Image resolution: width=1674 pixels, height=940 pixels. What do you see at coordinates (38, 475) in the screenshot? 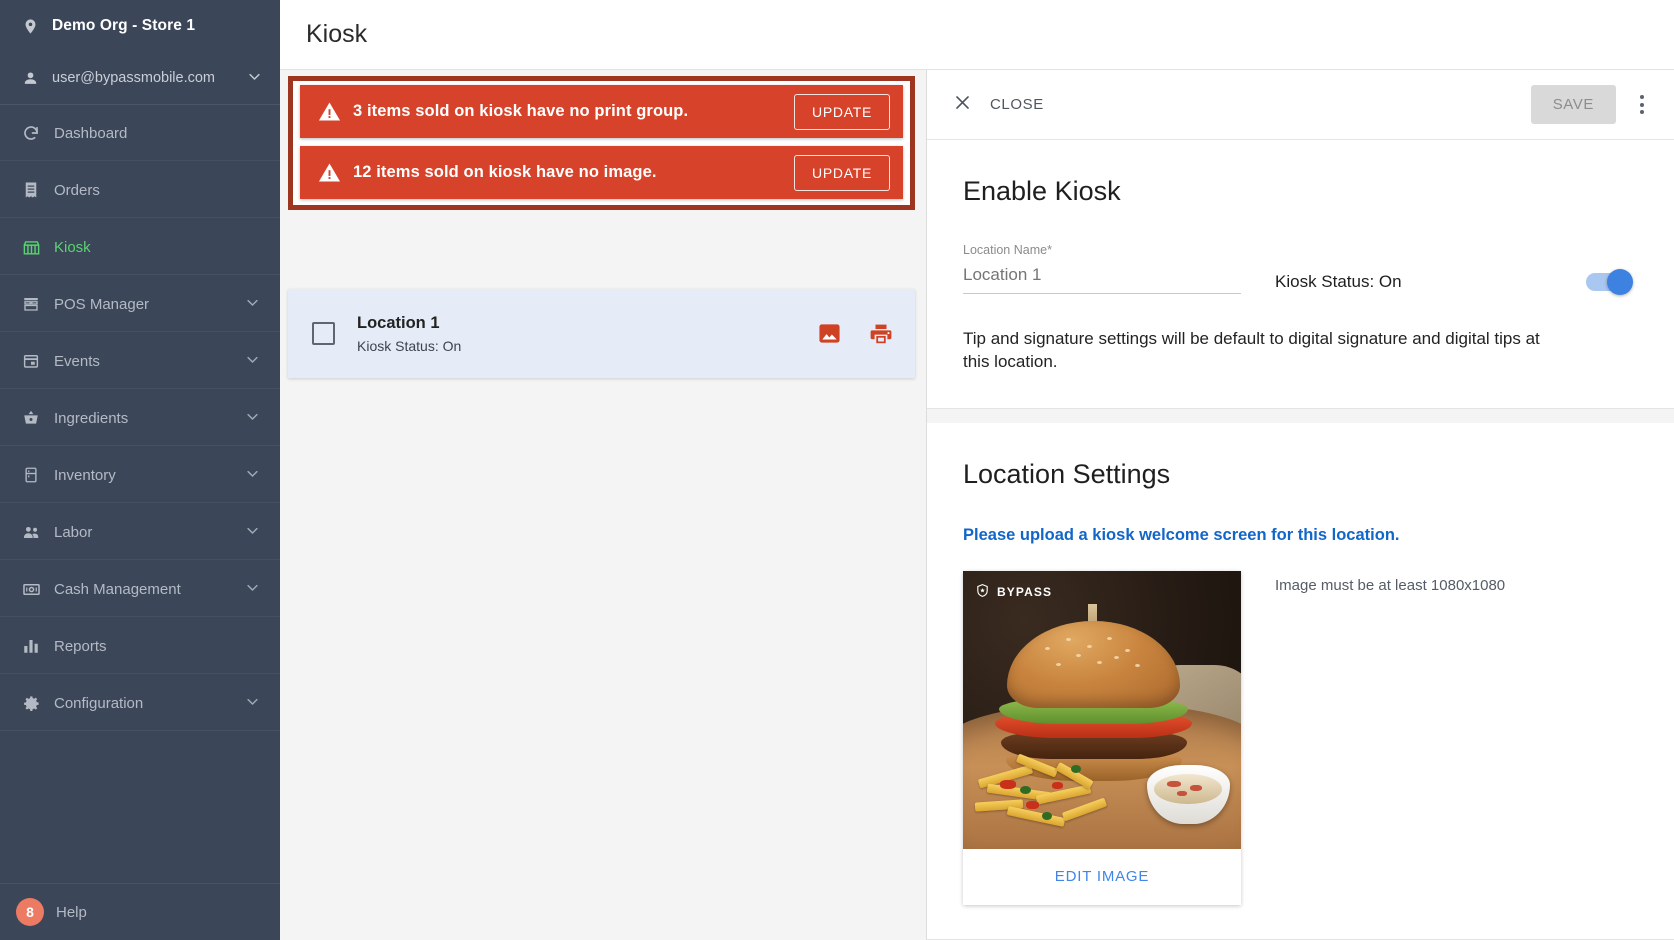
I see `fridge-icon` at bounding box center [38, 475].